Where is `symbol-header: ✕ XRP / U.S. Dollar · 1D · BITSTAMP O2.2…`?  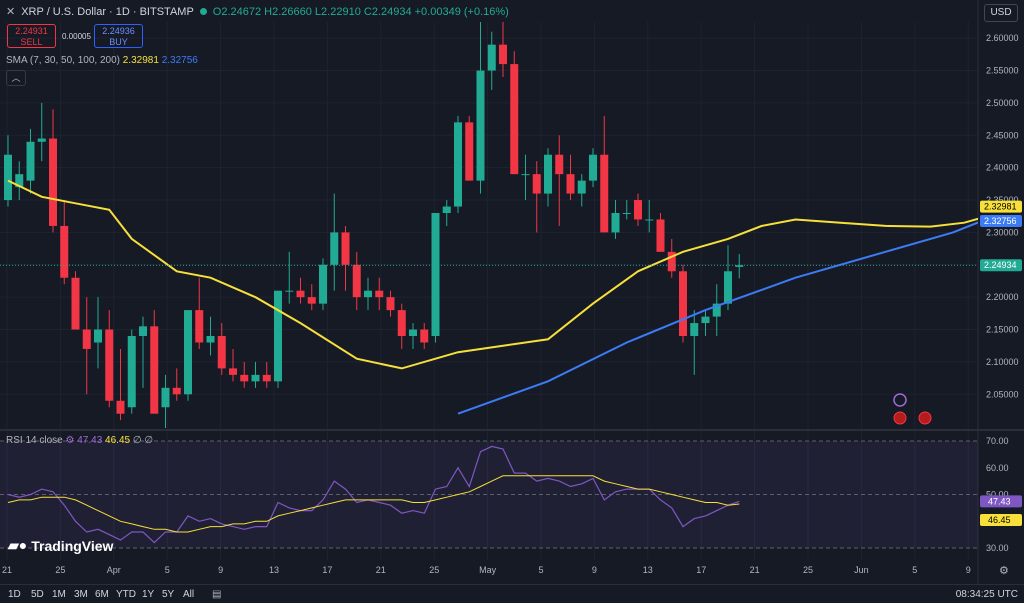 symbol-header: ✕ XRP / U.S. Dollar · 1D · BITSTAMP O2.2… is located at coordinates (257, 12).